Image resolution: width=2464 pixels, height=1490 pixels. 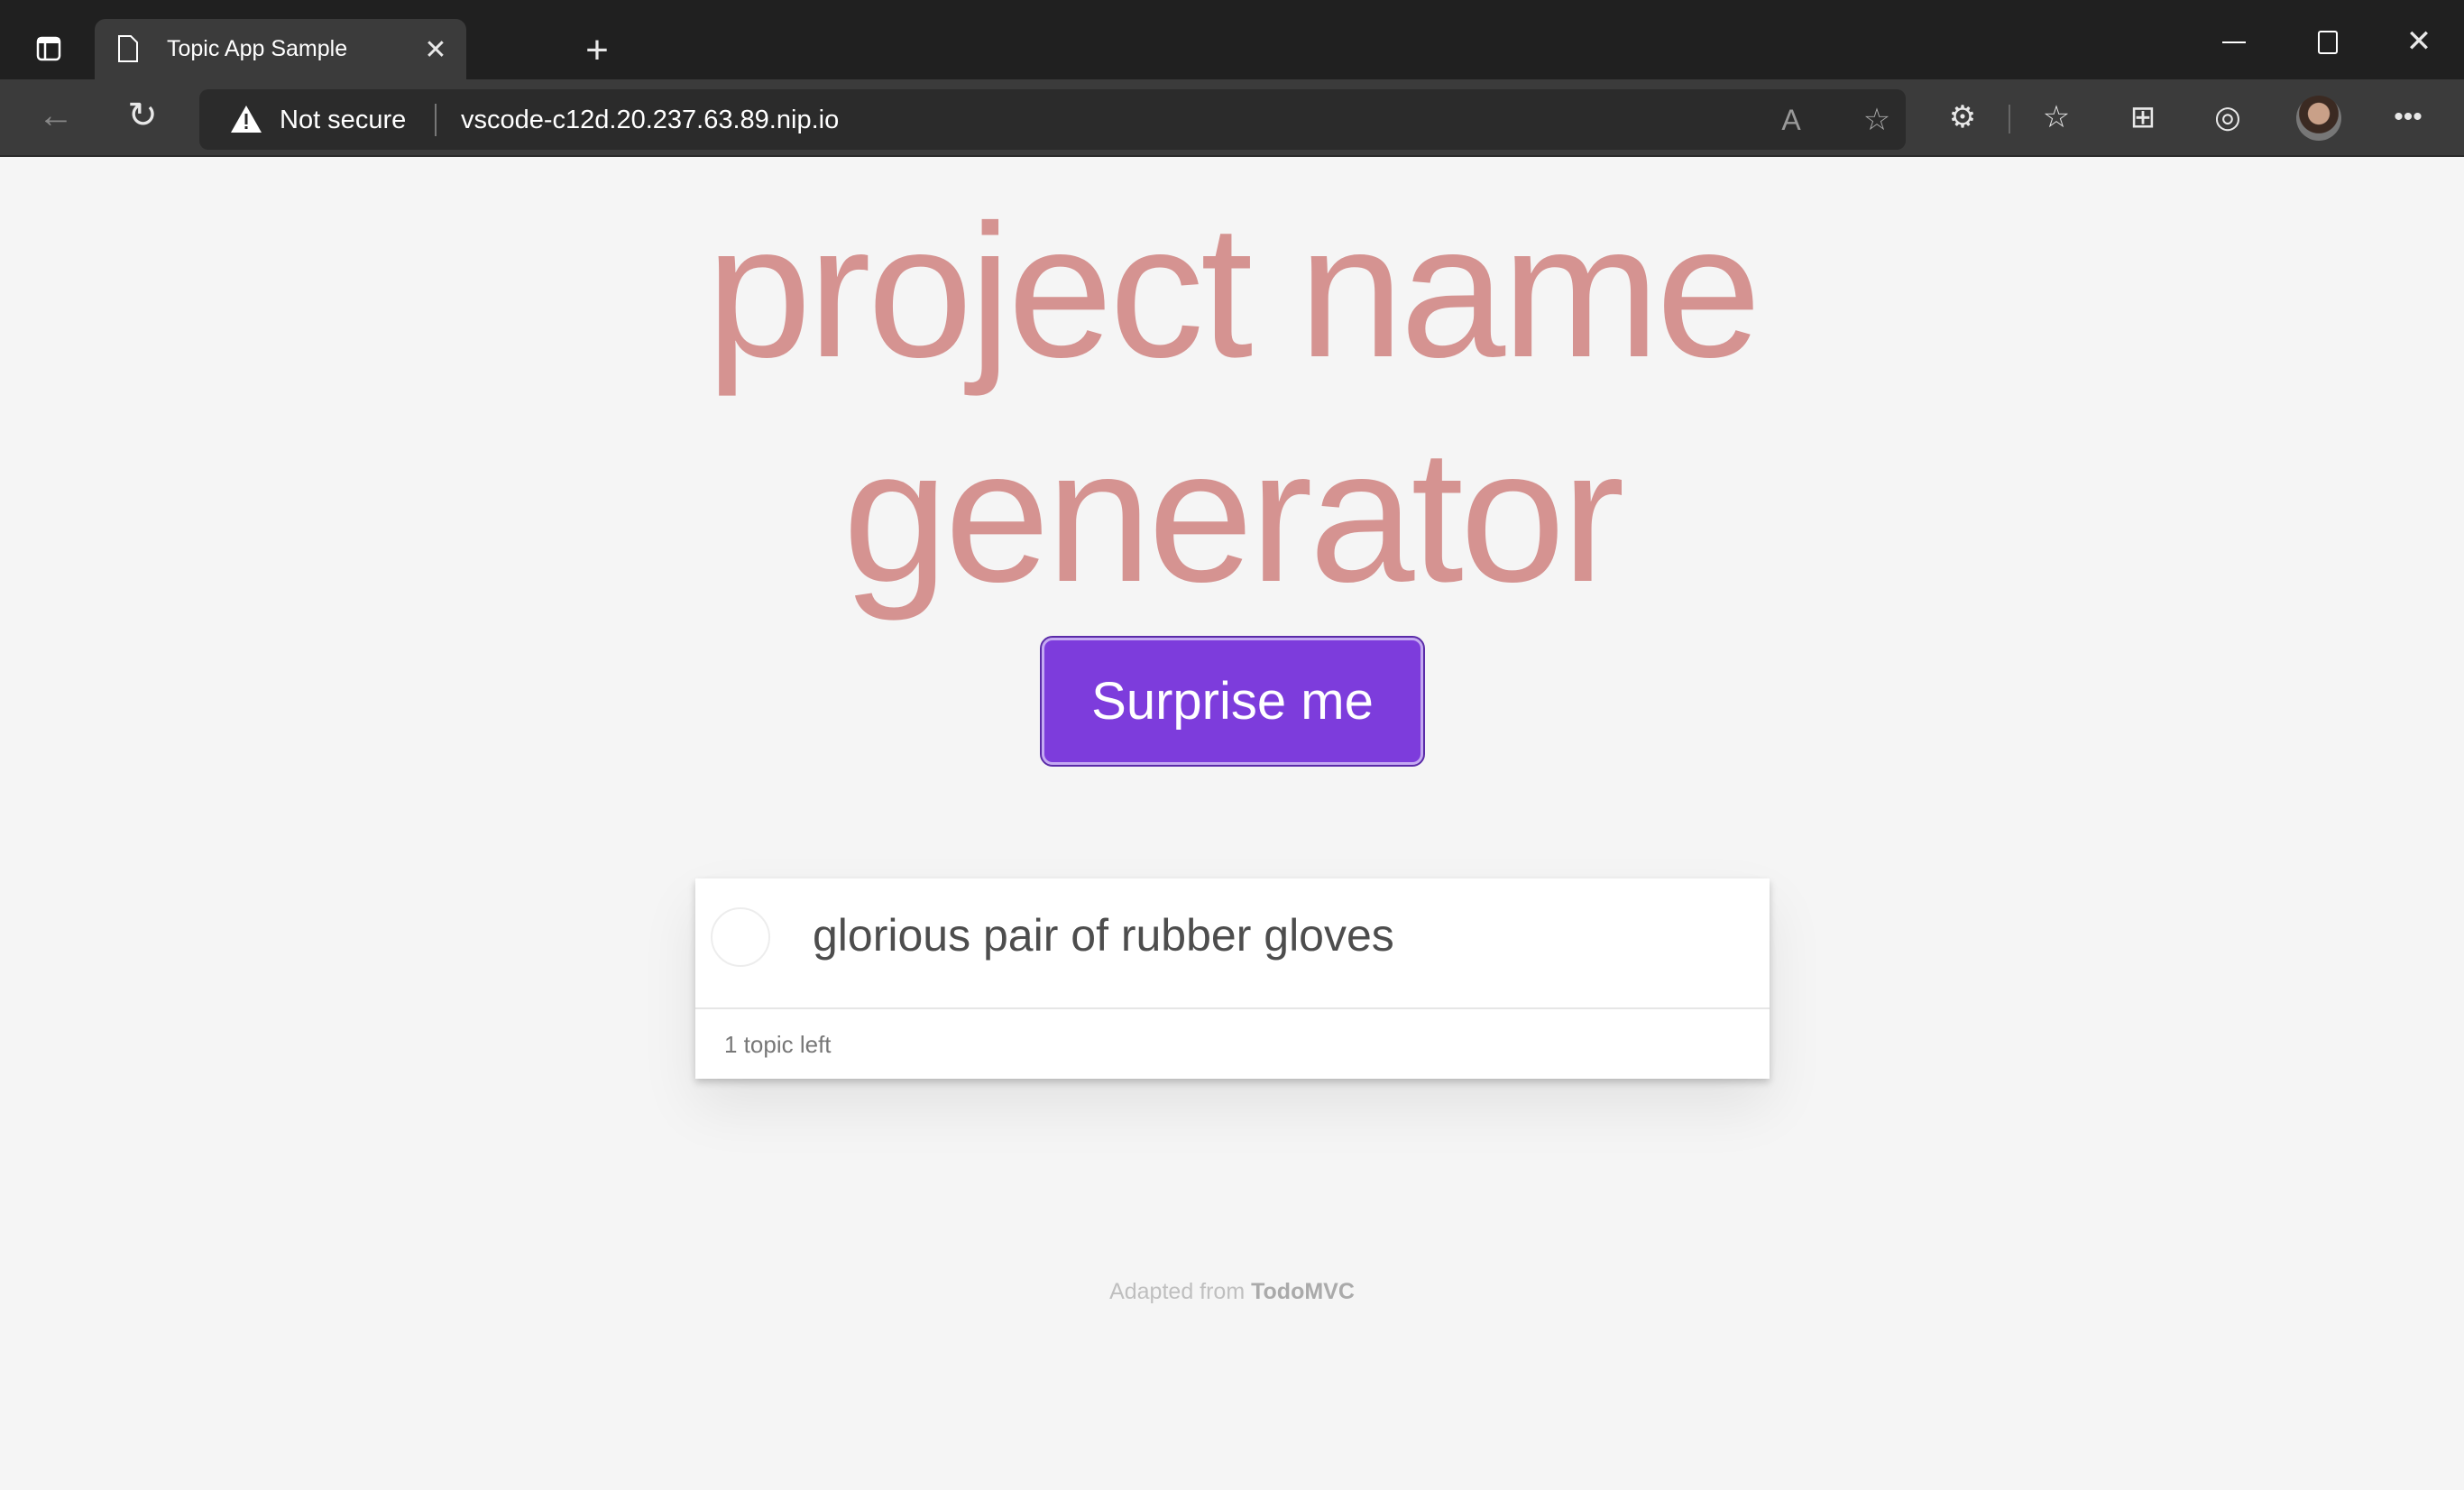 What do you see at coordinates (1234, 291) in the screenshot?
I see `page-title-line1: project name` at bounding box center [1234, 291].